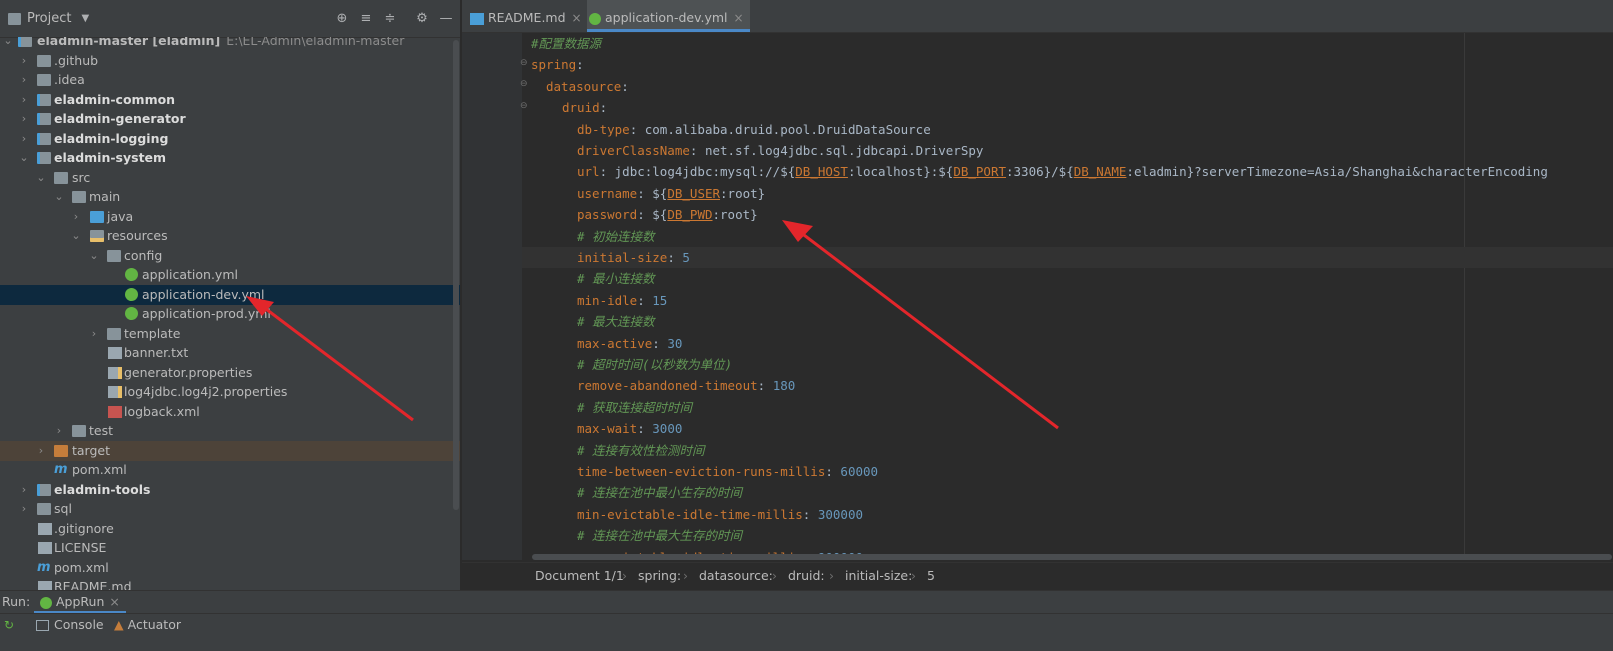 Image resolution: width=1613 pixels, height=651 pixels. What do you see at coordinates (659, 576) in the screenshot?
I see `breadcrumb-item: spring:` at bounding box center [659, 576].